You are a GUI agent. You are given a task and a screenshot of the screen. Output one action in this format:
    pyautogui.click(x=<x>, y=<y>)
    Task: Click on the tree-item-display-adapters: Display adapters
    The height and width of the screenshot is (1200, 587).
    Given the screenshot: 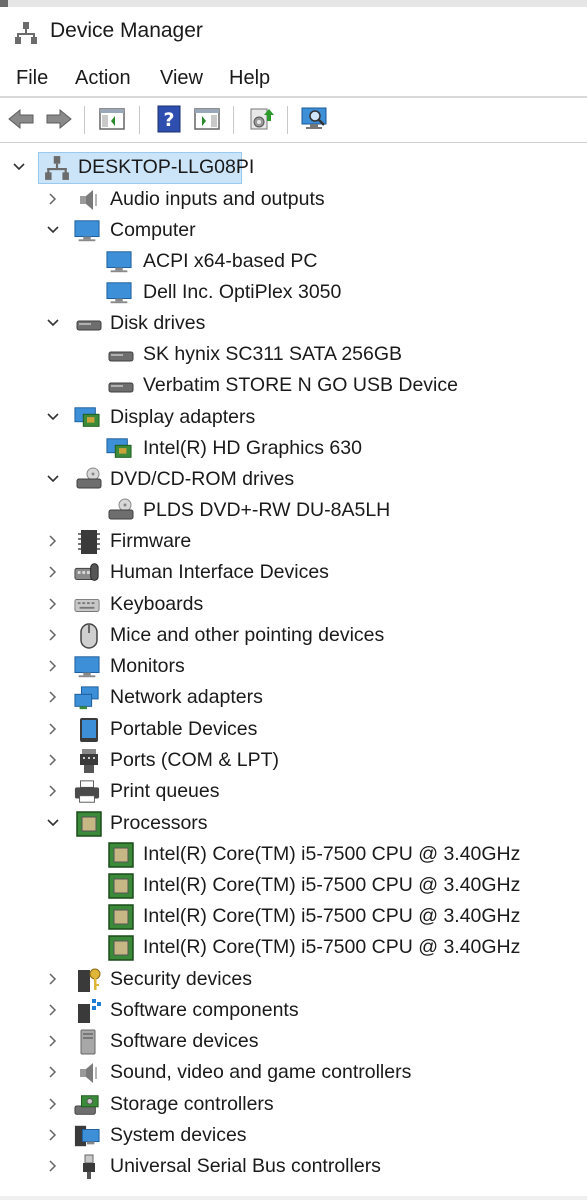 What is the action you would take?
    pyautogui.click(x=293, y=417)
    